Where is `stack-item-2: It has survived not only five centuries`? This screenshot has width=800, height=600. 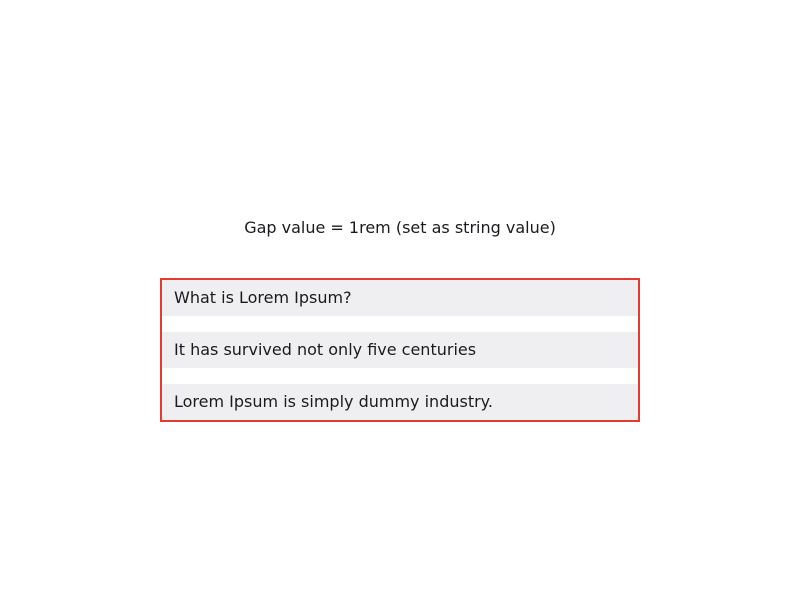
stack-item-2: It has survived not only five centuries is located at coordinates (400, 350).